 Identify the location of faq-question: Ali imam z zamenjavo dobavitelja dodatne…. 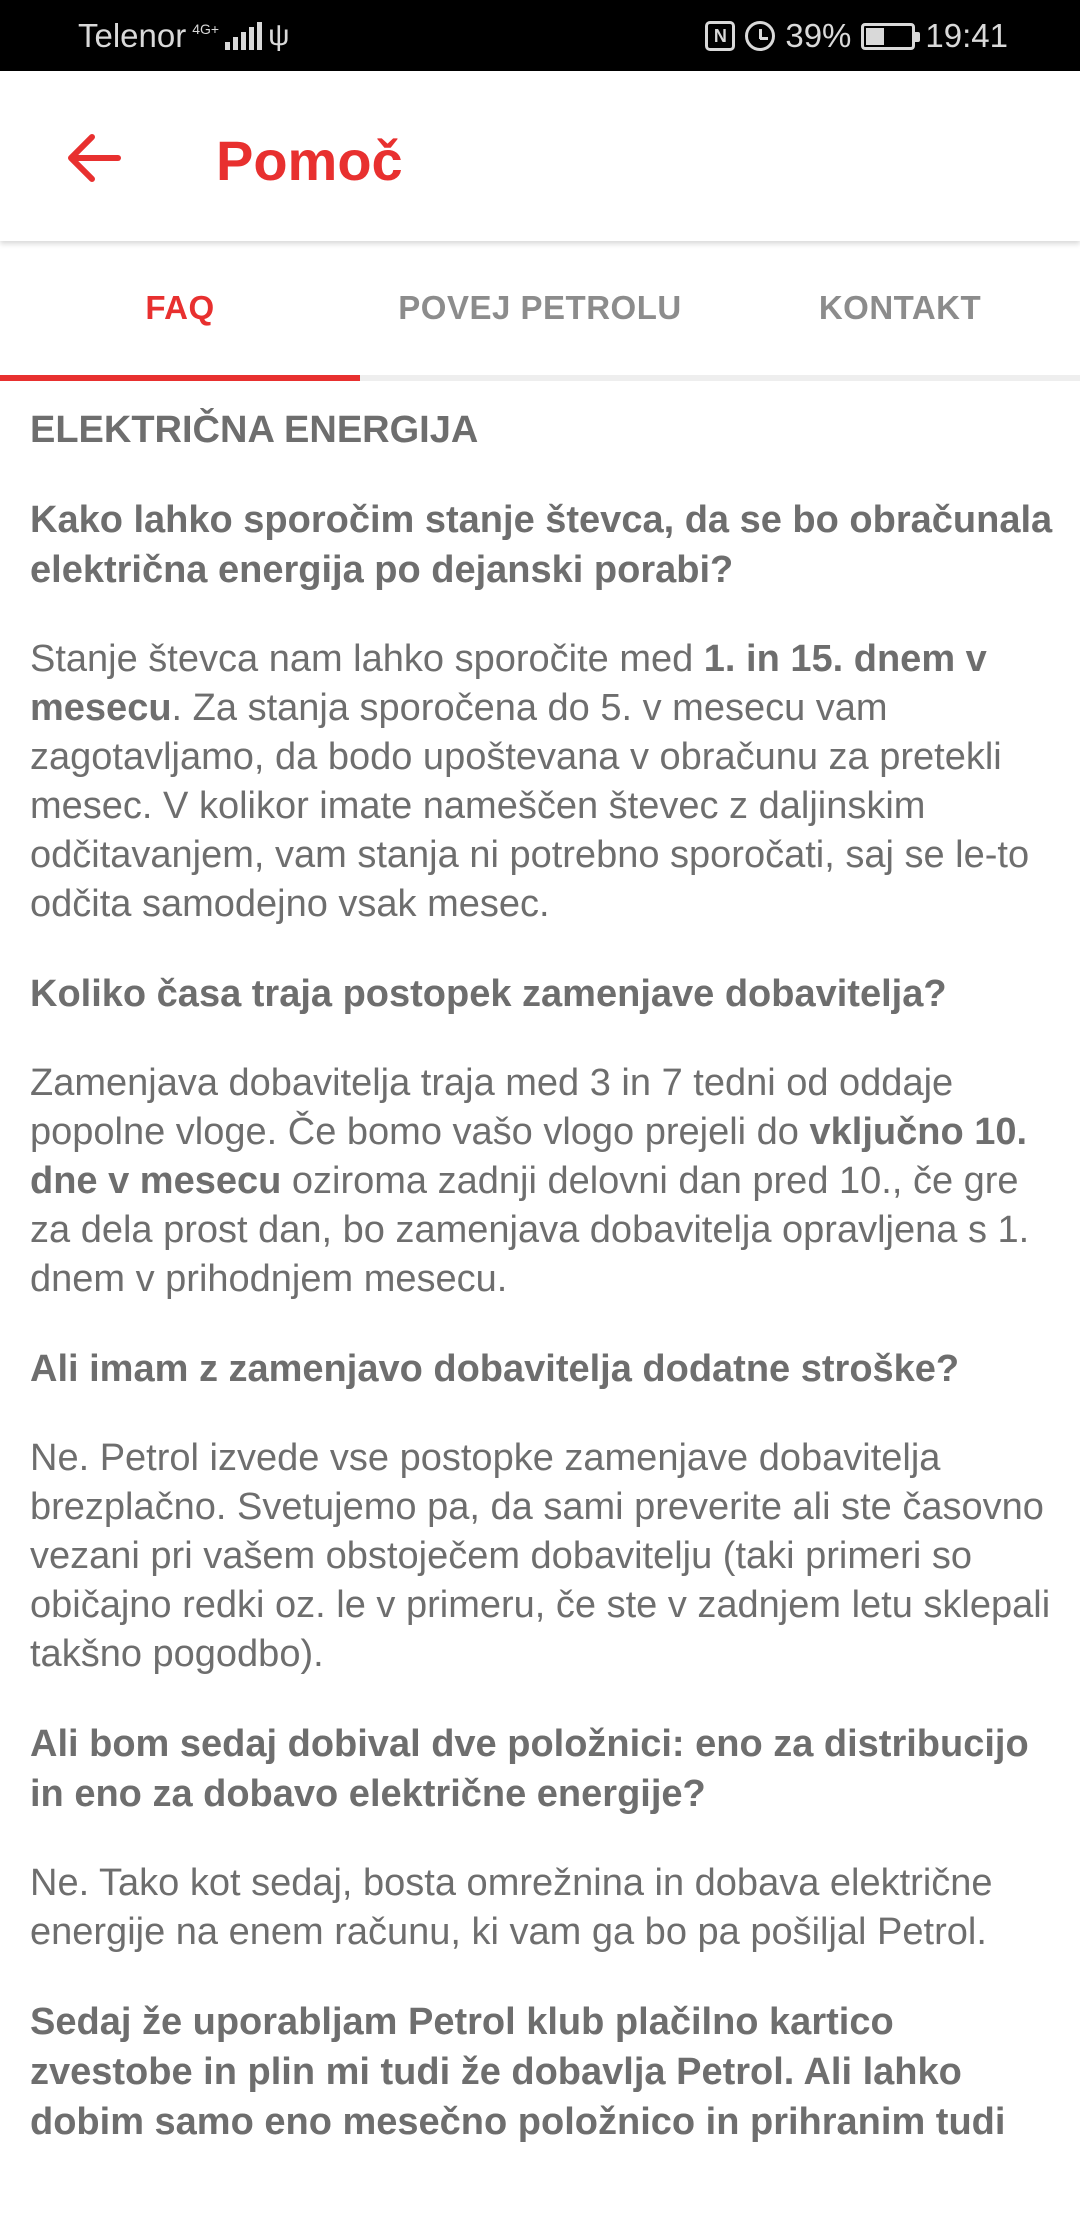
(495, 1369).